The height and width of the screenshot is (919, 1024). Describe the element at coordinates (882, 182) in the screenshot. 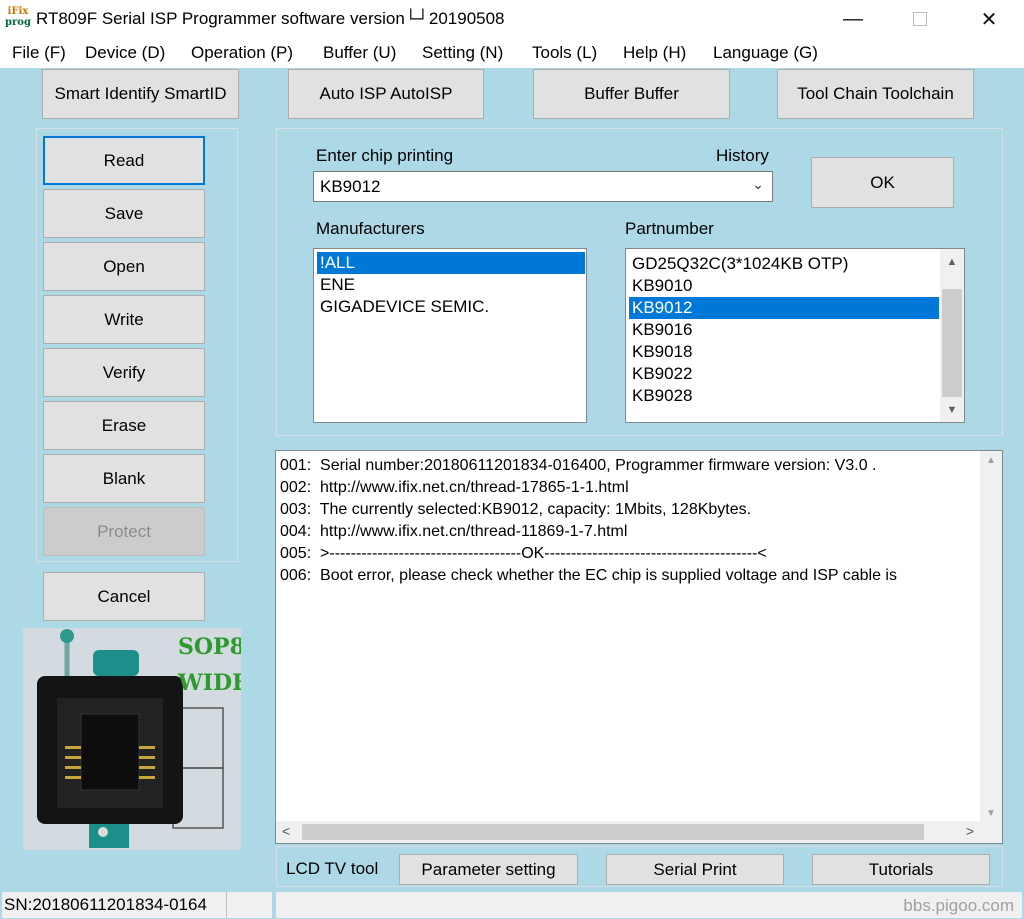

I see `ok-button: OK` at that location.